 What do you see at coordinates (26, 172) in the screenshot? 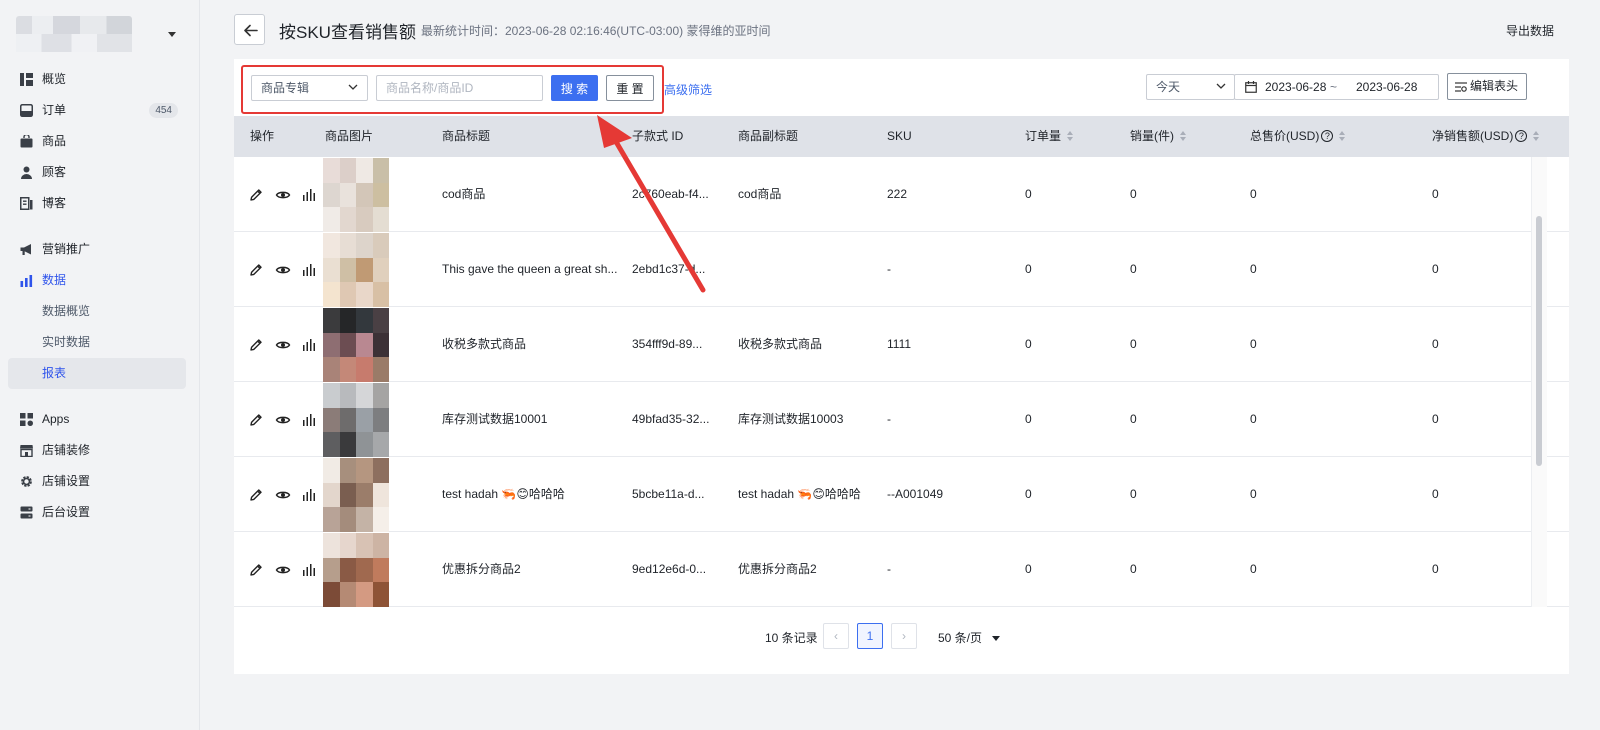
I see `user-icon` at bounding box center [26, 172].